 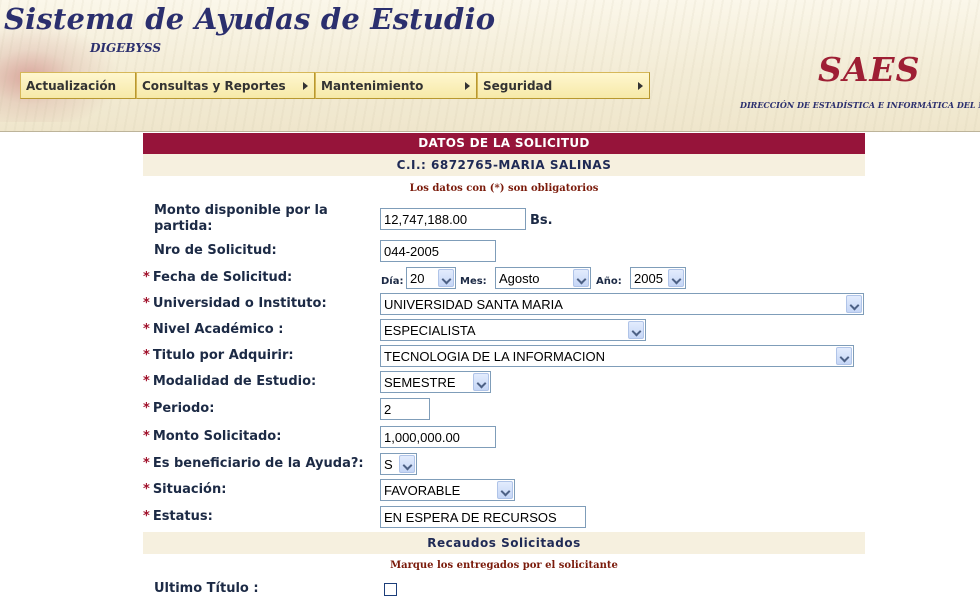 What do you see at coordinates (183, 408) in the screenshot?
I see `label-text: Periodo:` at bounding box center [183, 408].